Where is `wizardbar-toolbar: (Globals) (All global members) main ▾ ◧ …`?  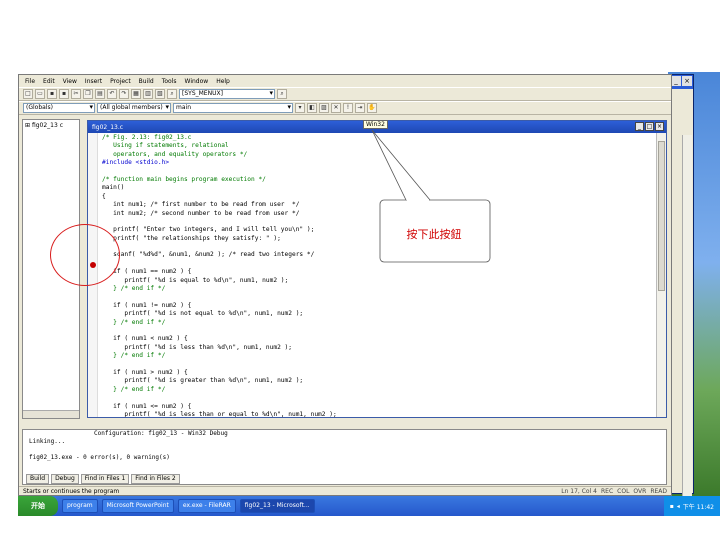 wizardbar-toolbar: (Globals) (All global members) main ▾ ◧ … is located at coordinates (345, 108).